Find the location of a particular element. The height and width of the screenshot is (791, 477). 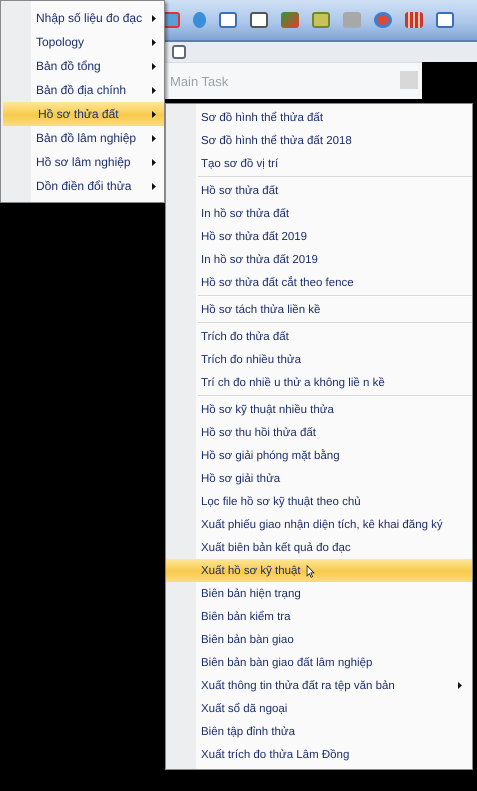

menu-item: Biên tập đỉnh thửa is located at coordinates (319, 731).